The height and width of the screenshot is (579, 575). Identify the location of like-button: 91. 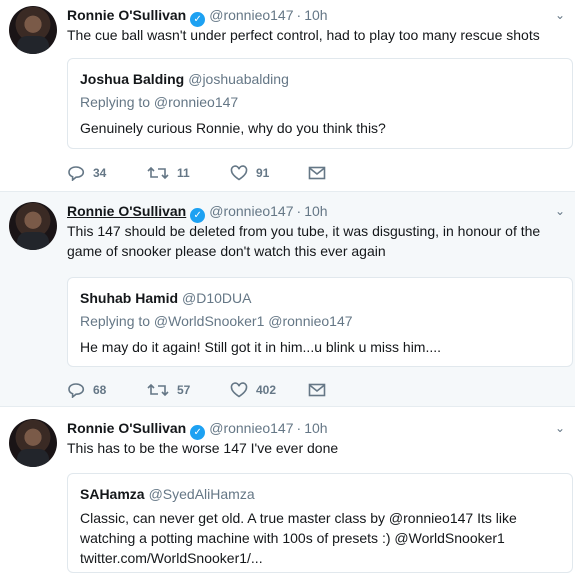
(249, 173).